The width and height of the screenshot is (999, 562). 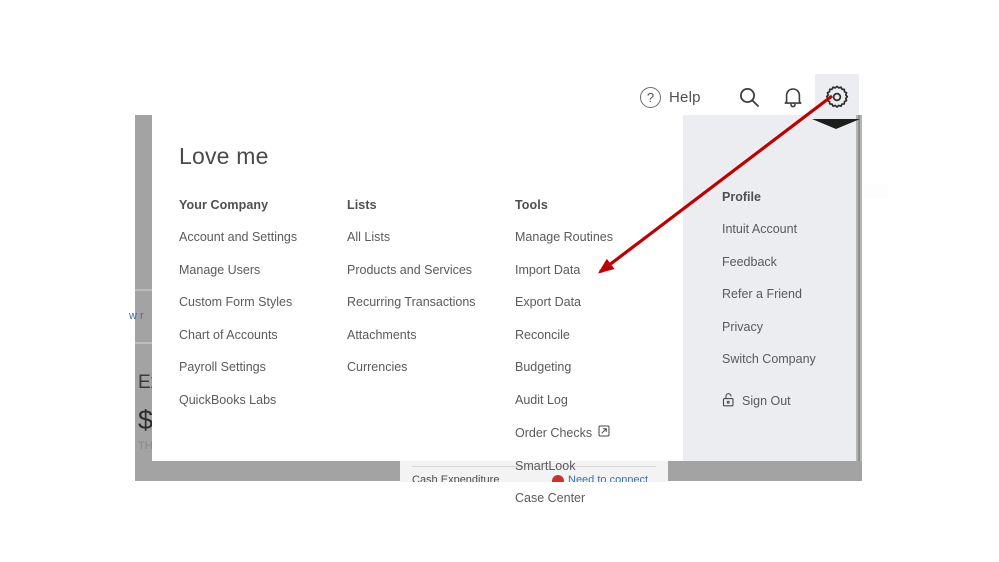 I want to click on menu-item-label: Attachments, so click(x=382, y=334).